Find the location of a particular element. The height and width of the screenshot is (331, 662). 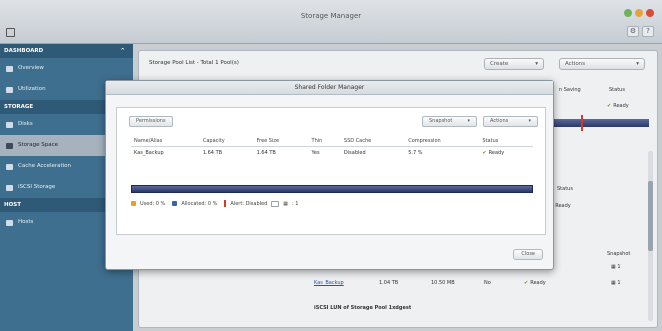

cell-name: Kas_Backup is located at coordinates (149, 153).